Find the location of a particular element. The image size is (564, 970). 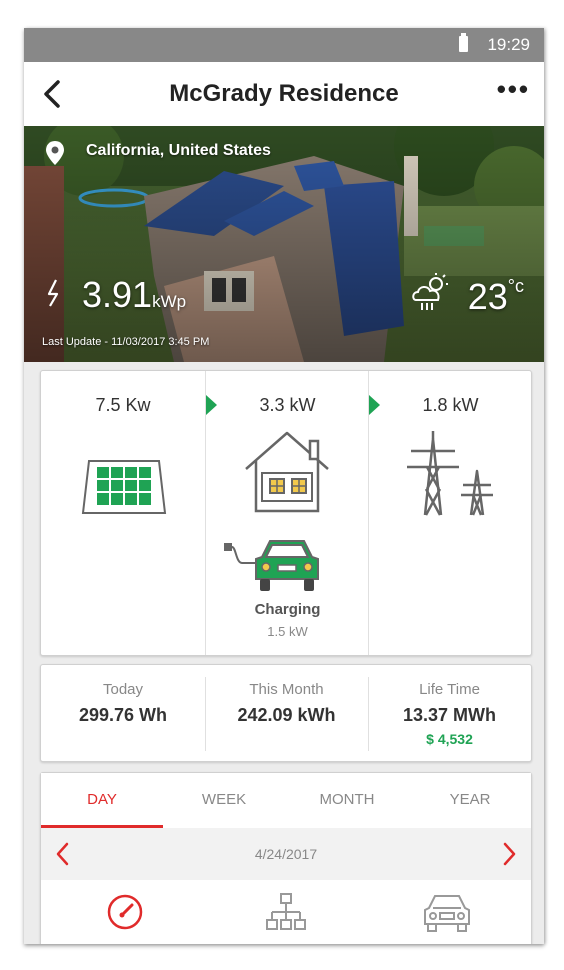

location-pin-icon is located at coordinates (55, 153).